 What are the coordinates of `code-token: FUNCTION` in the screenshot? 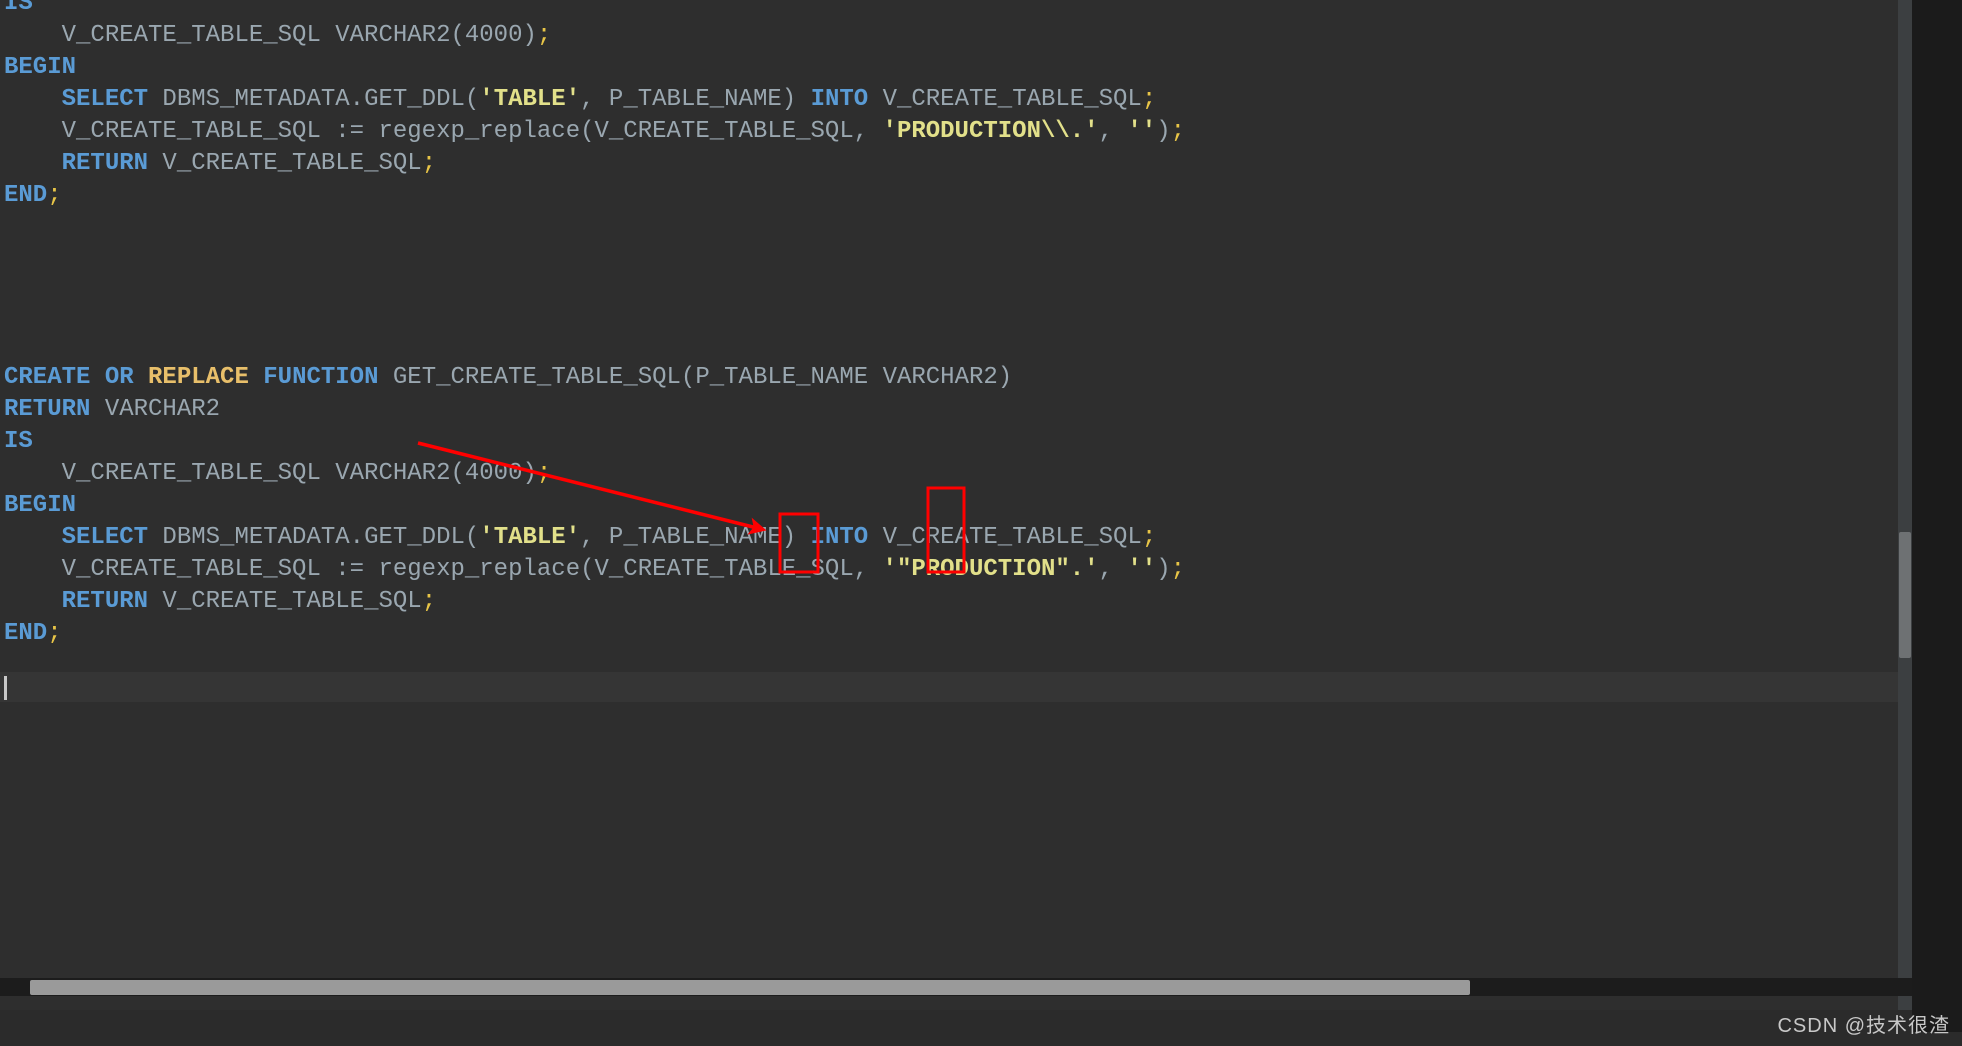 It's located at (321, 377).